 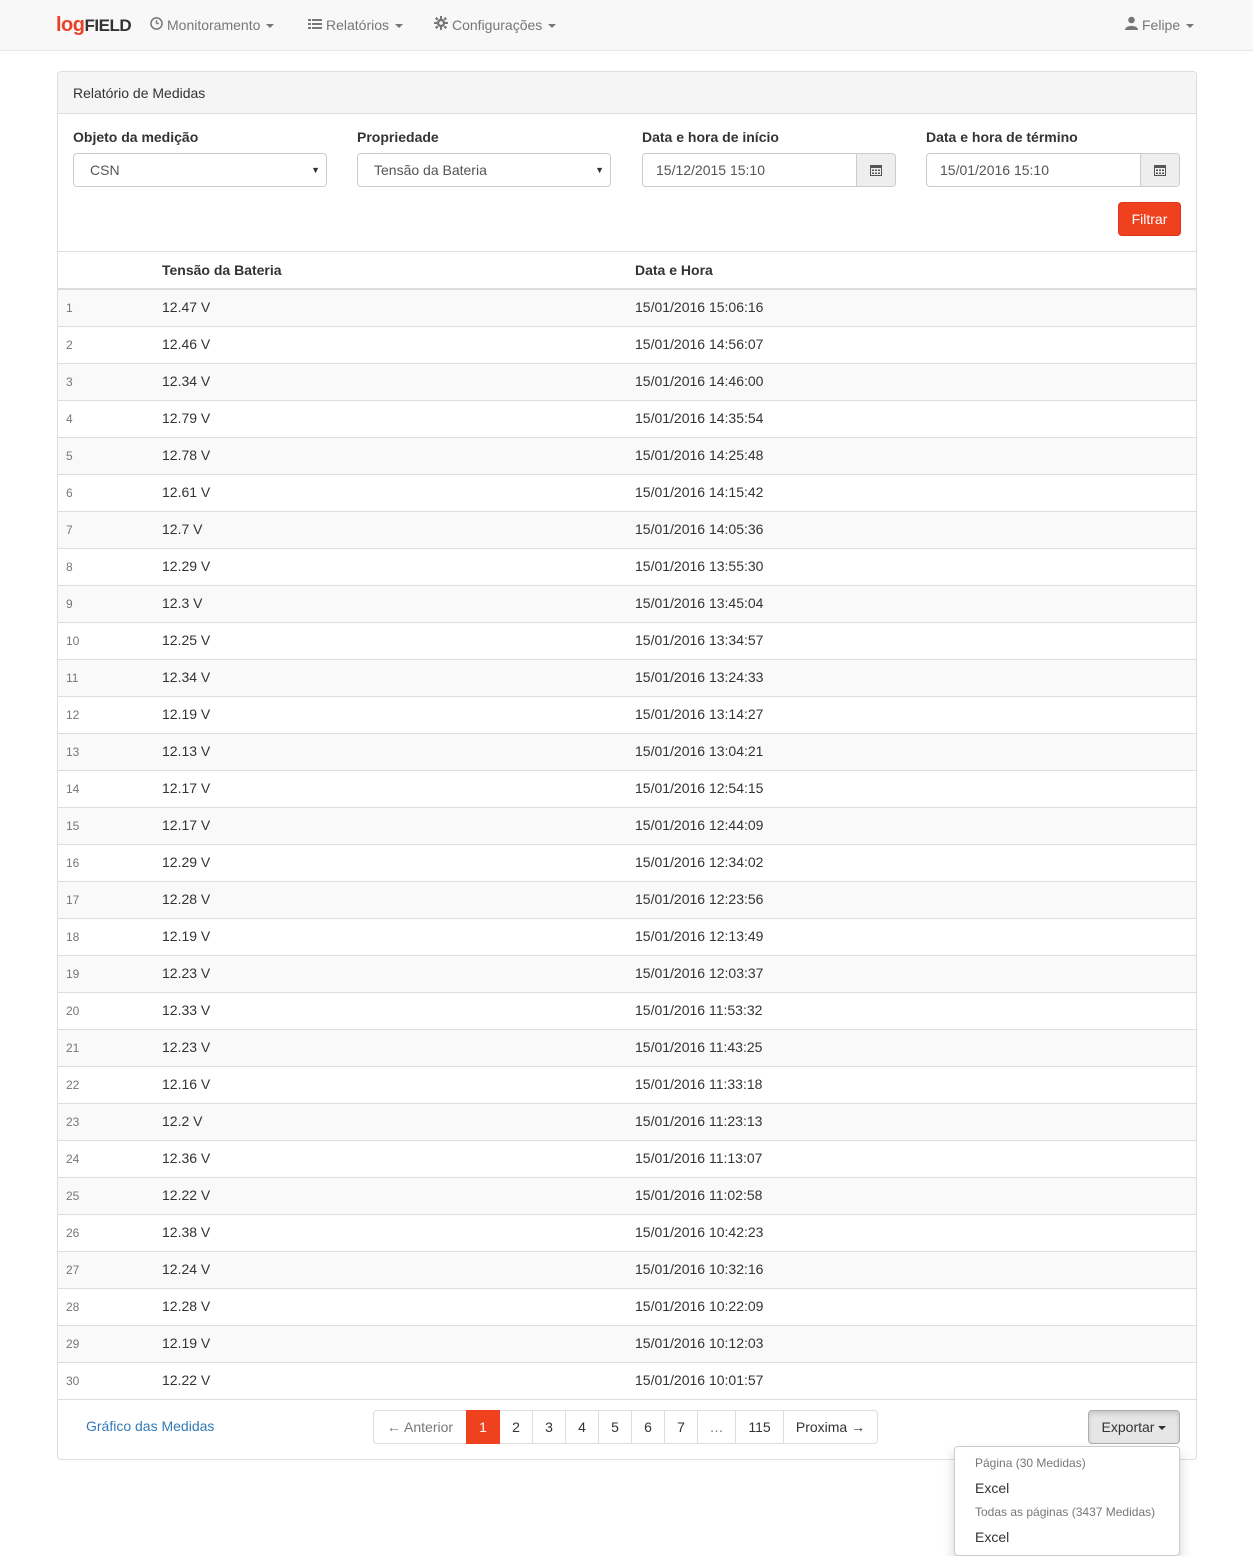 What do you see at coordinates (430, 170) in the screenshot?
I see `propriedade-value: Tensão da Bateria` at bounding box center [430, 170].